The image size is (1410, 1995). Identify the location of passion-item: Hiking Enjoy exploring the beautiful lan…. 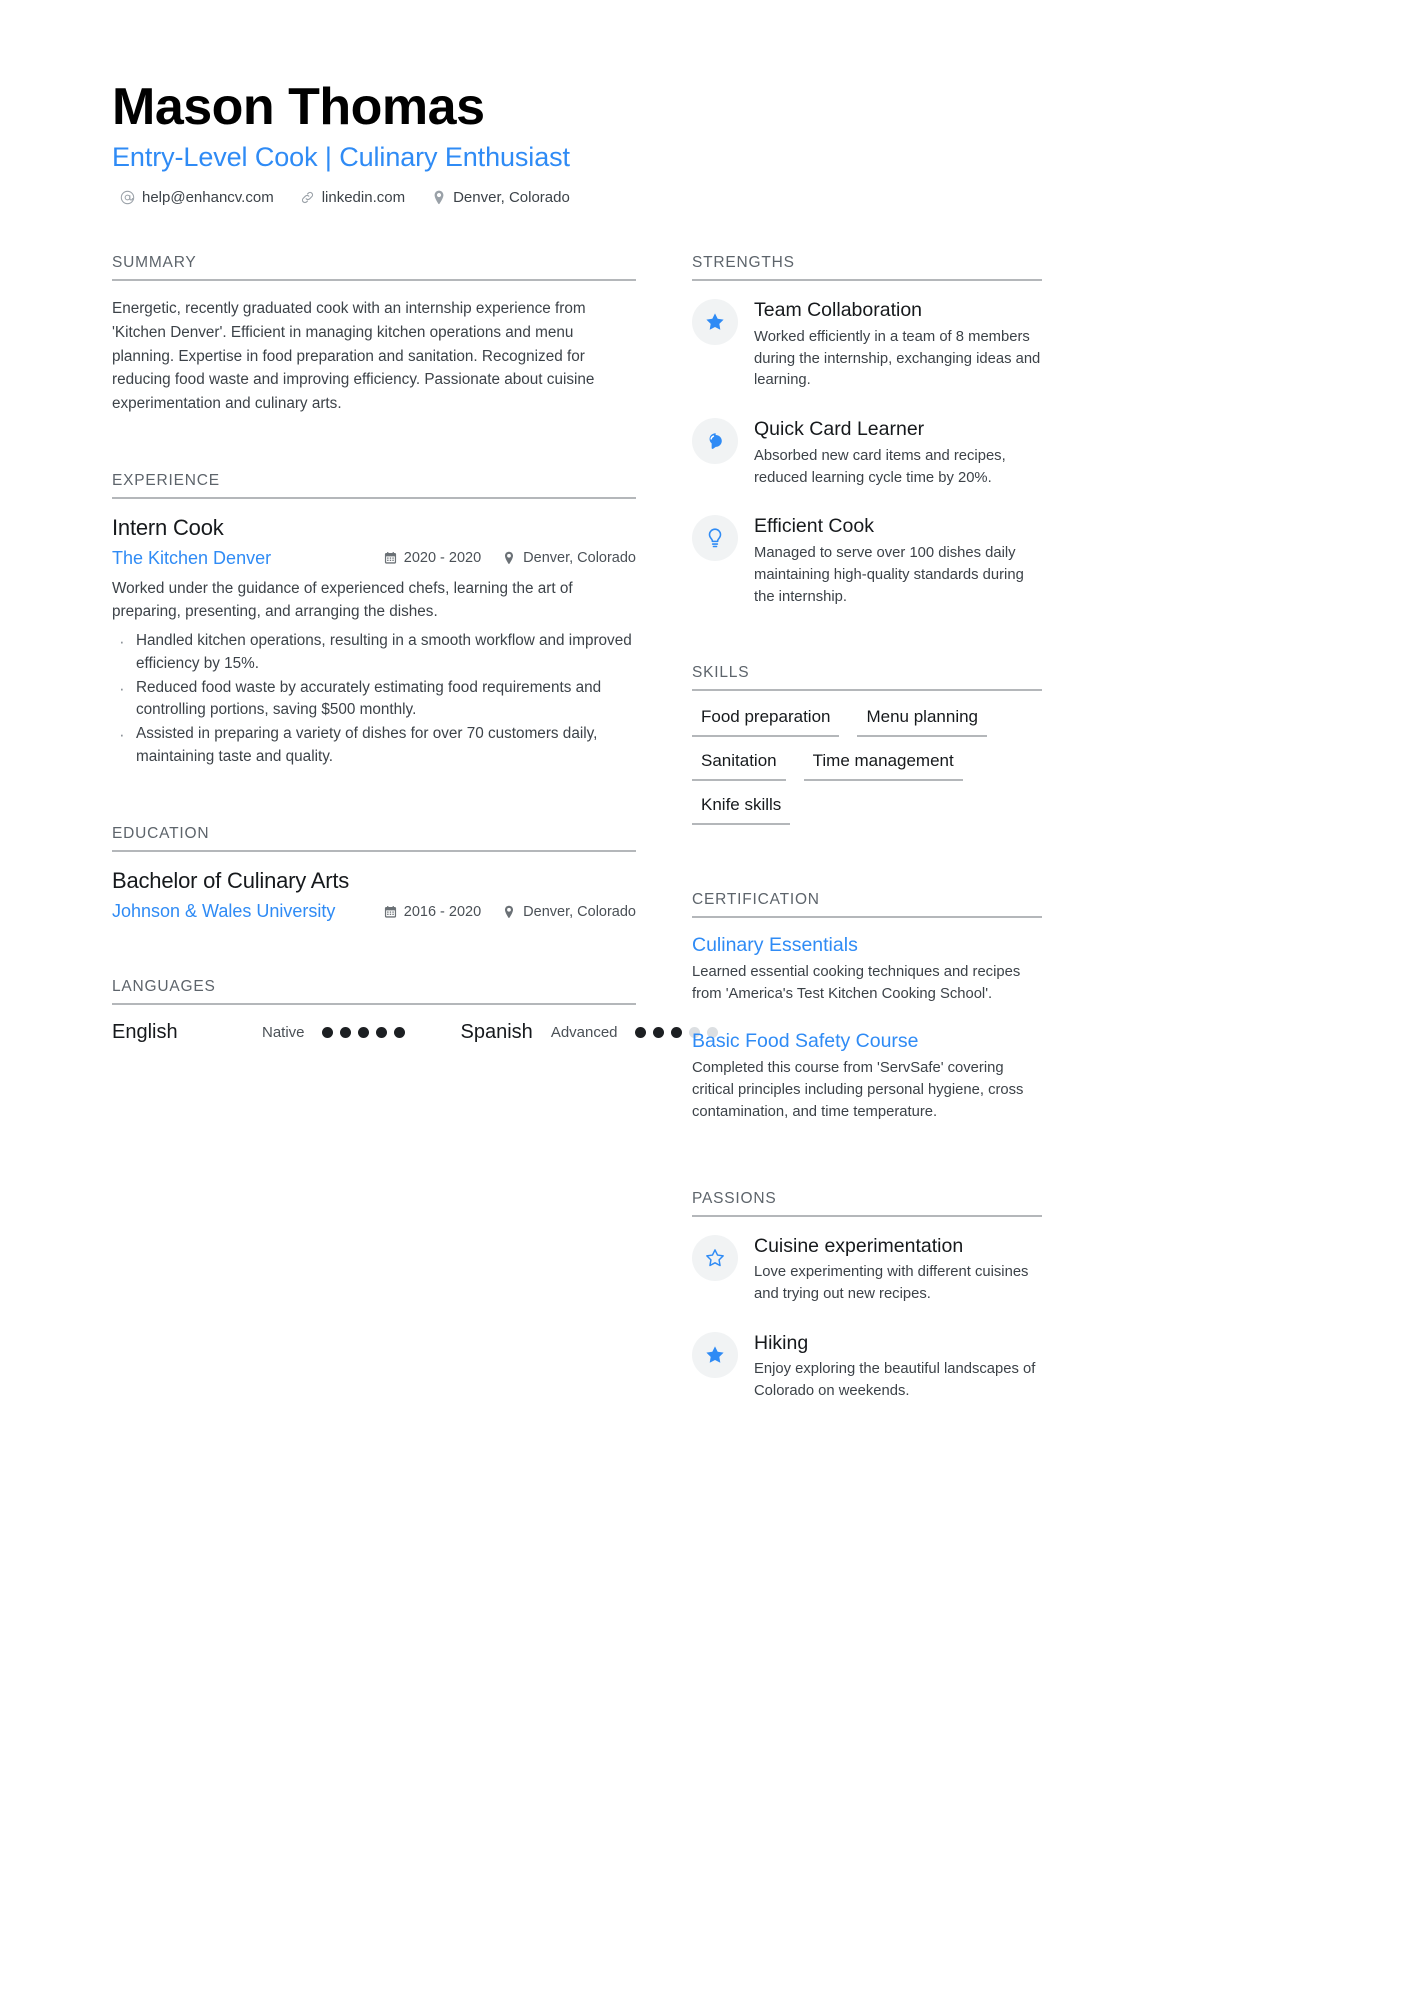
(867, 1366).